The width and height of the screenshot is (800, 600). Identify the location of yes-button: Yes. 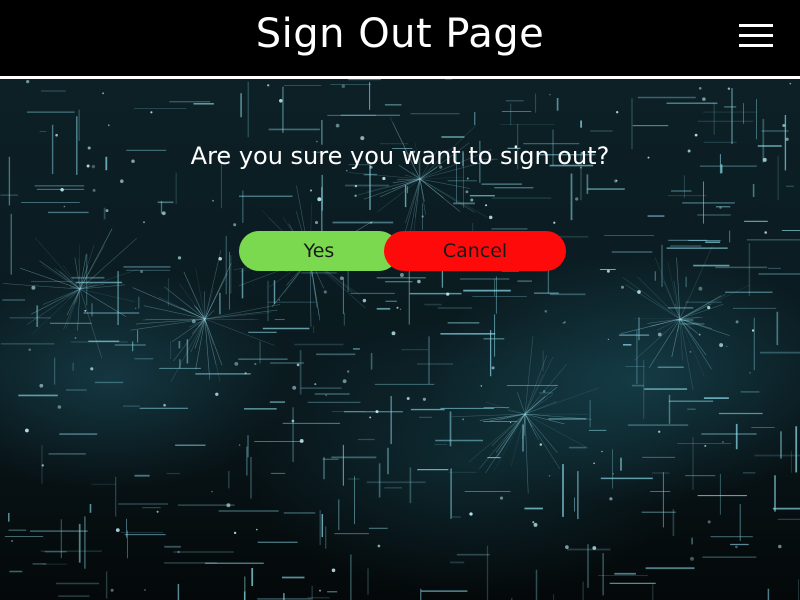
(319, 251).